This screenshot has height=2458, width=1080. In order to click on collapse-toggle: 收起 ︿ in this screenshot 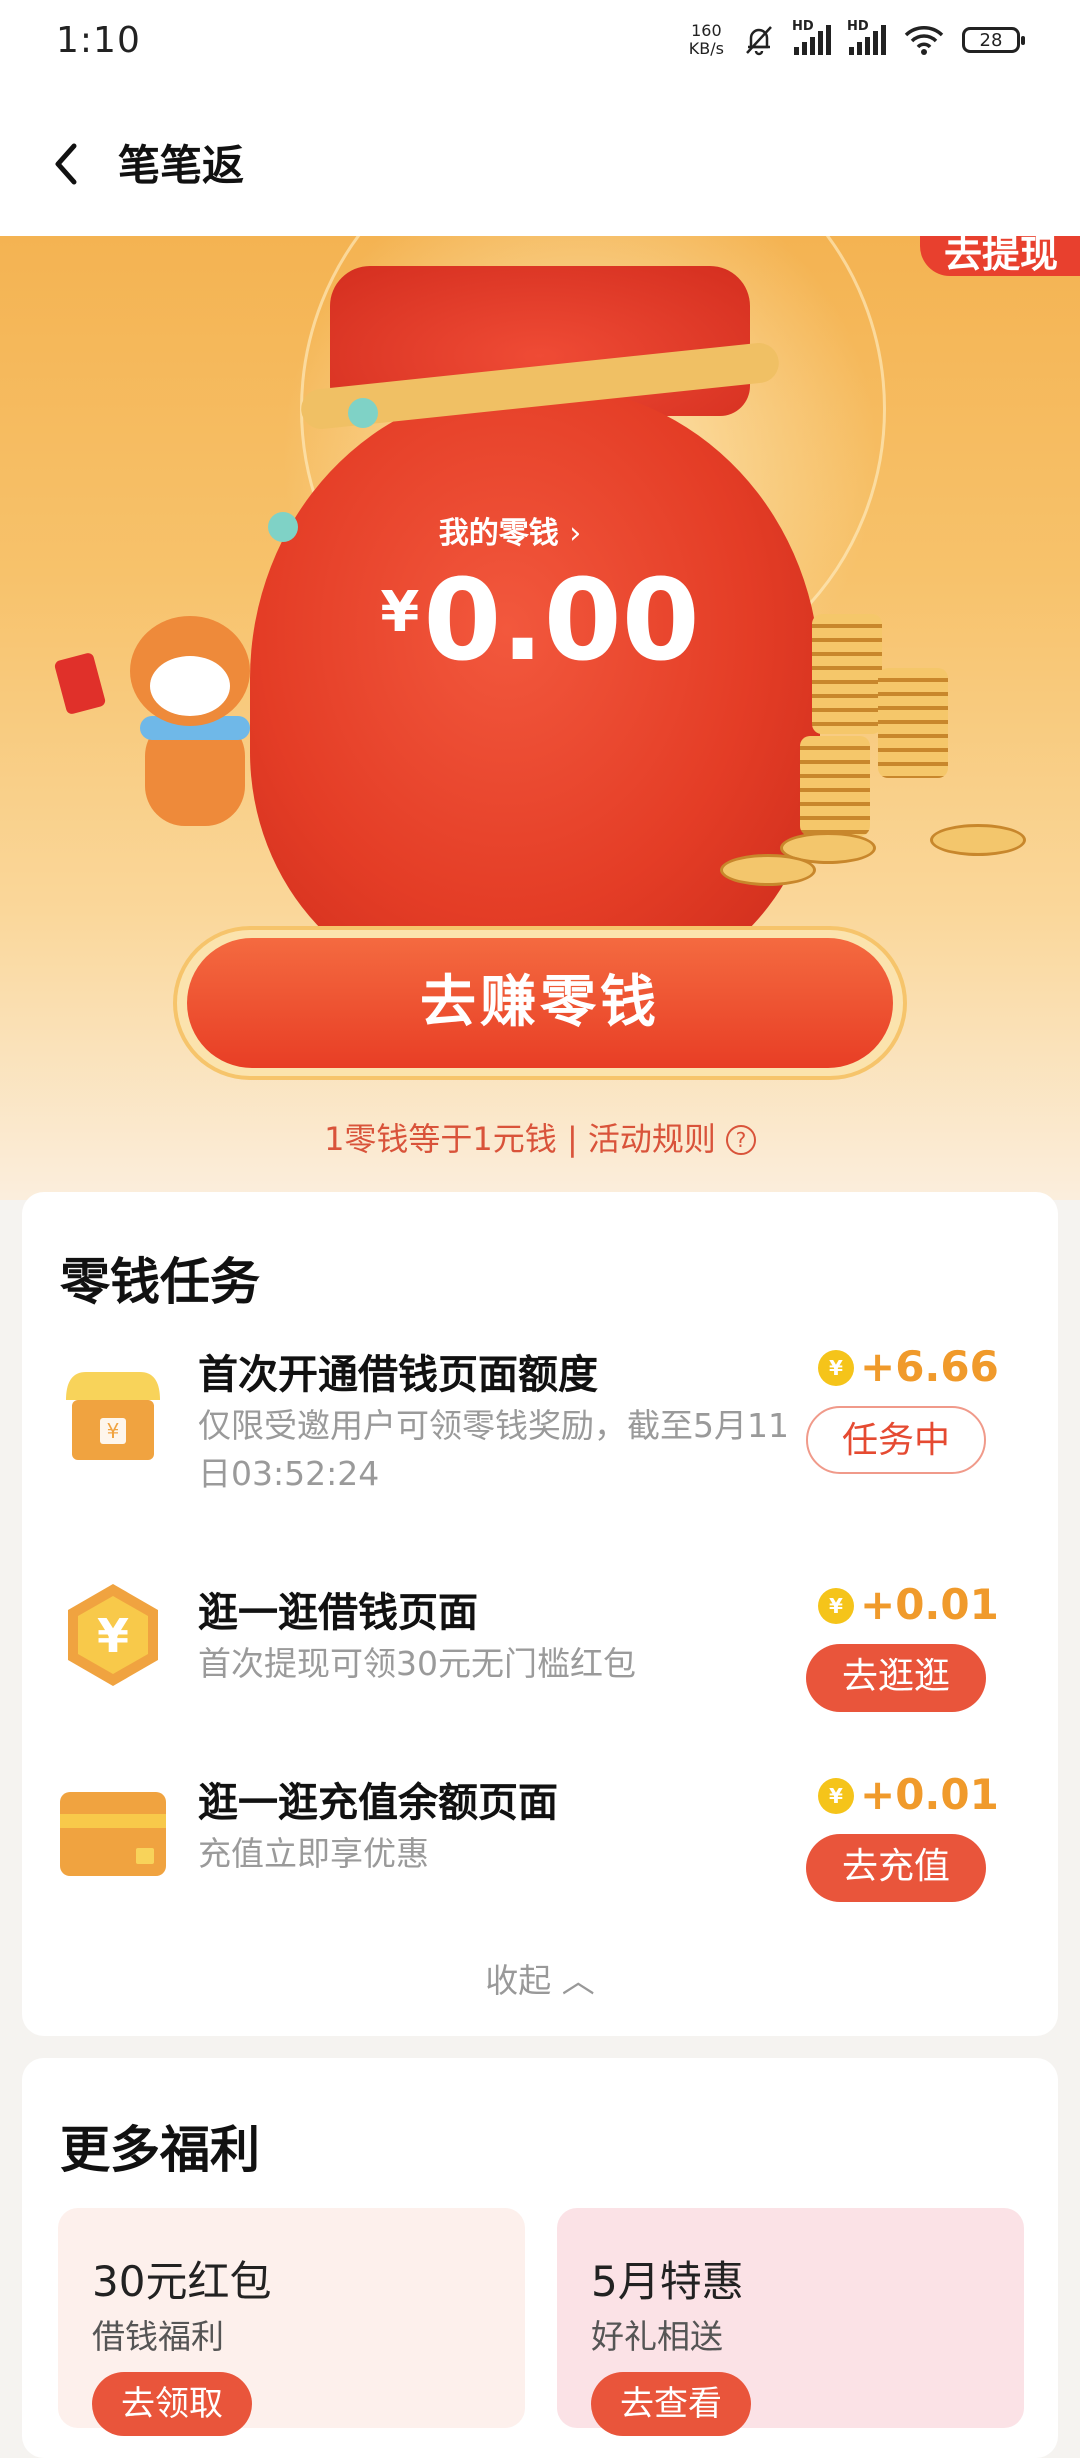, I will do `click(540, 1978)`.